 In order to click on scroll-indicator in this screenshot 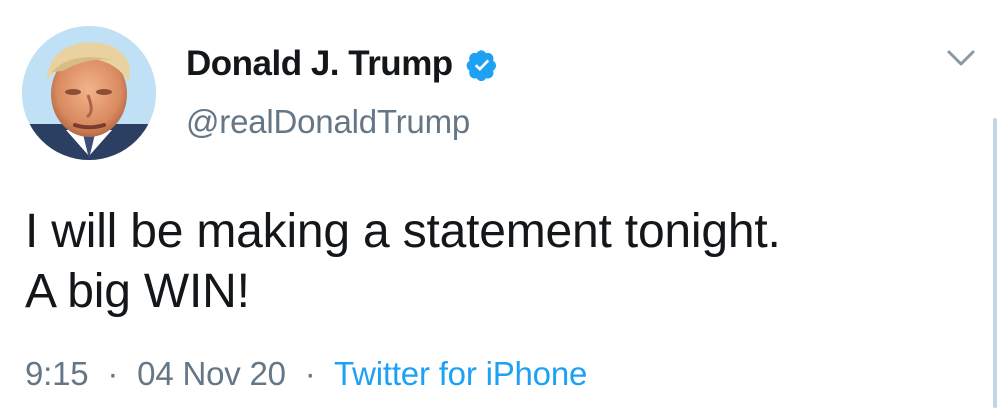, I will do `click(995, 263)`.